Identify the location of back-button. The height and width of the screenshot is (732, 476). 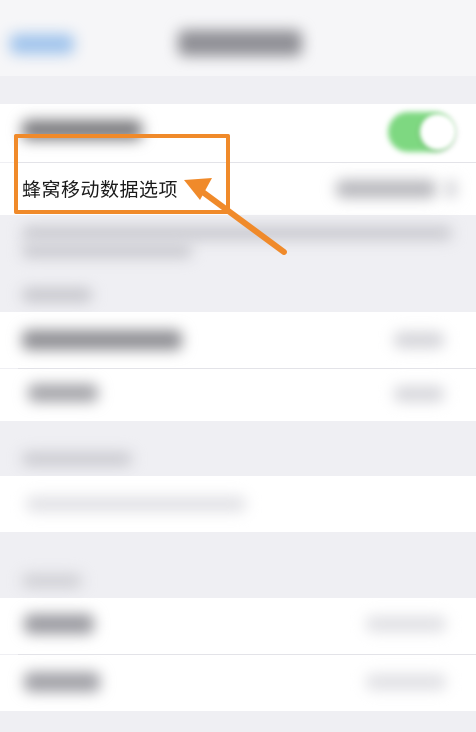
(42, 44).